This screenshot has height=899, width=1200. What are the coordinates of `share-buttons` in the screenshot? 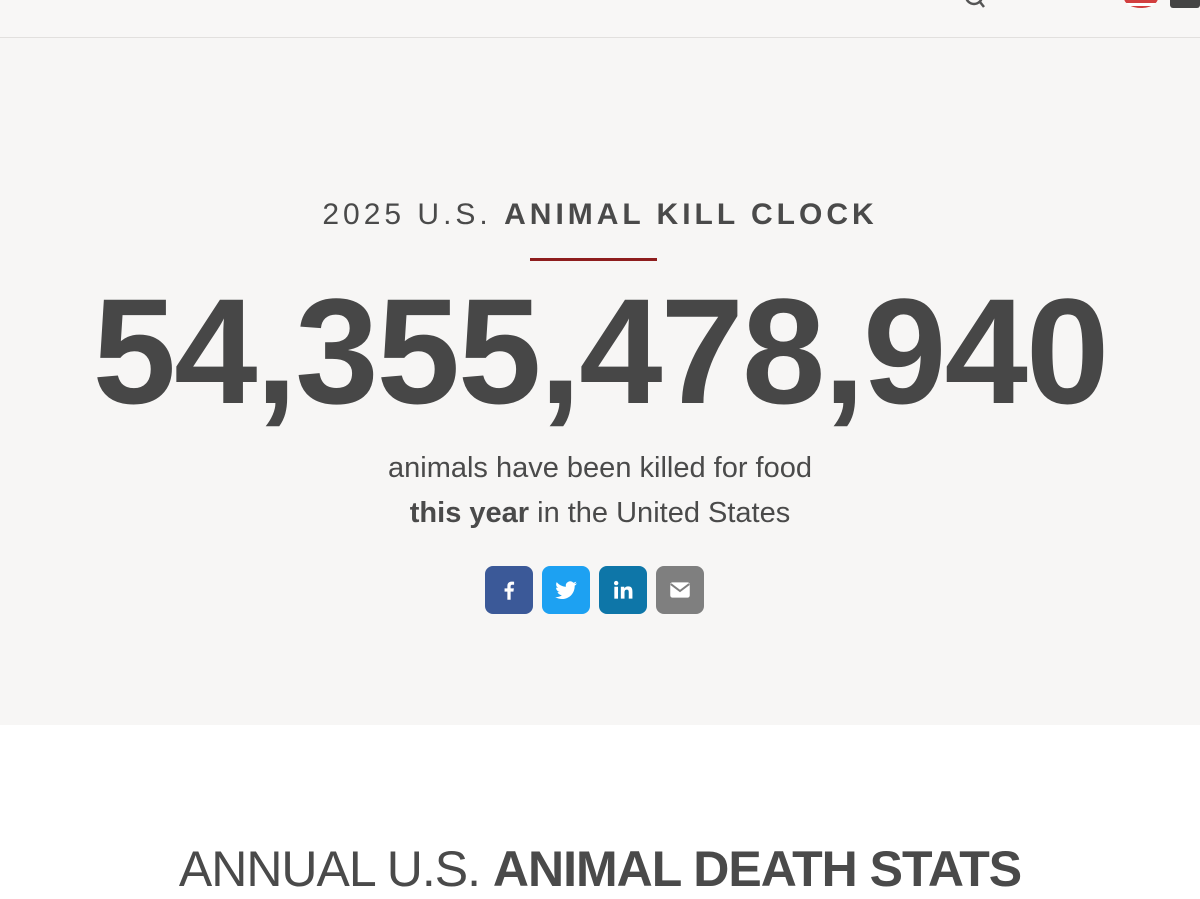 It's located at (594, 590).